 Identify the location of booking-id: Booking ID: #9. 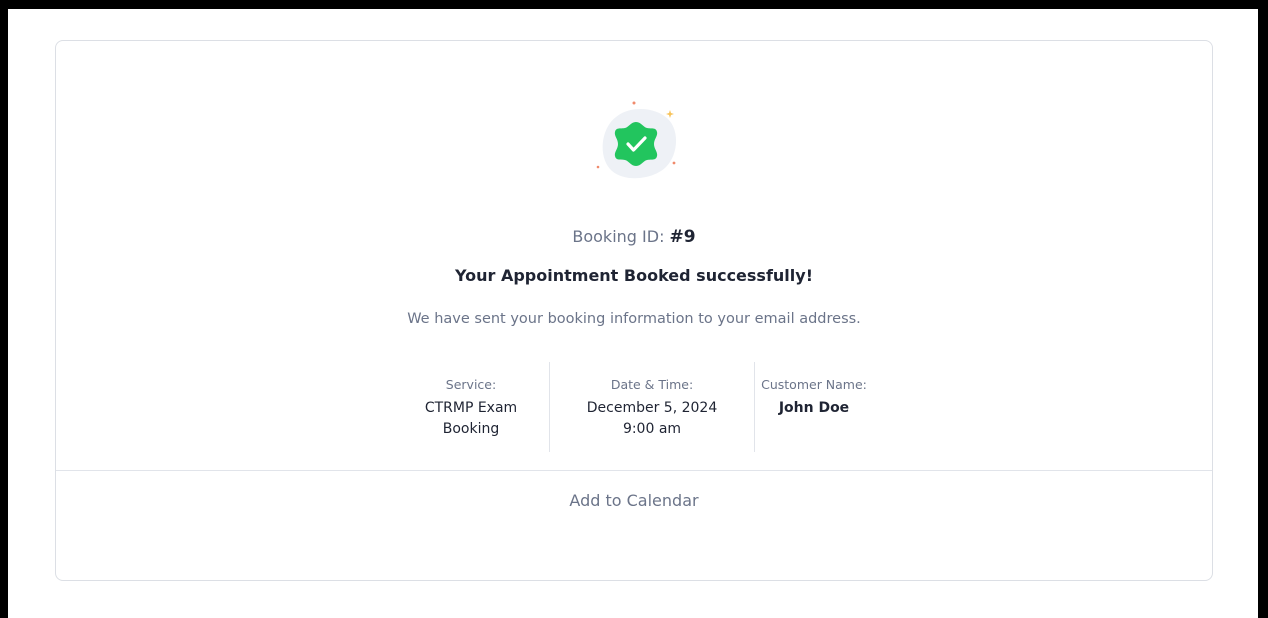
(634, 237).